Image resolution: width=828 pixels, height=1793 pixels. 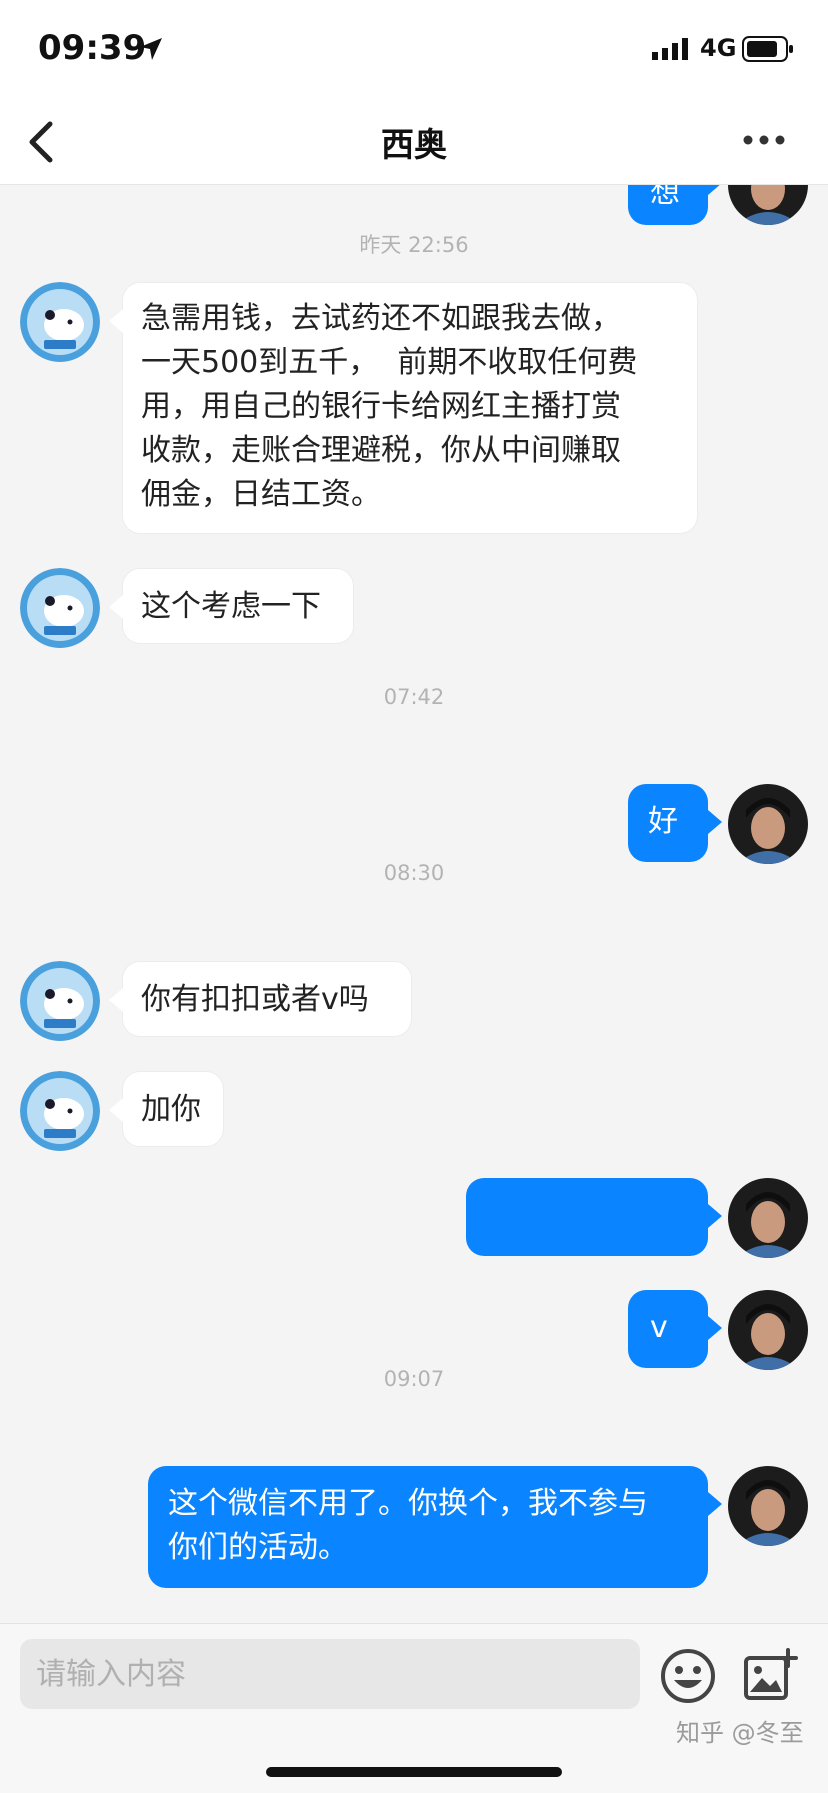 I want to click on timestamp: 07:42, so click(x=414, y=697).